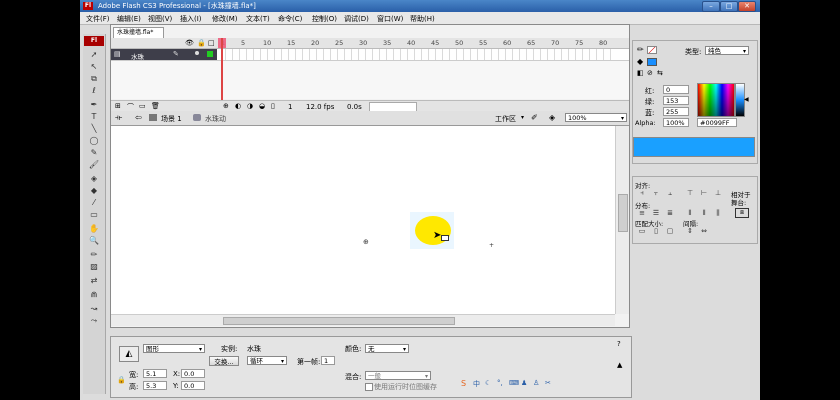 This screenshot has height=400, width=840. I want to click on match-width-icon: ▭, so click(642, 231).